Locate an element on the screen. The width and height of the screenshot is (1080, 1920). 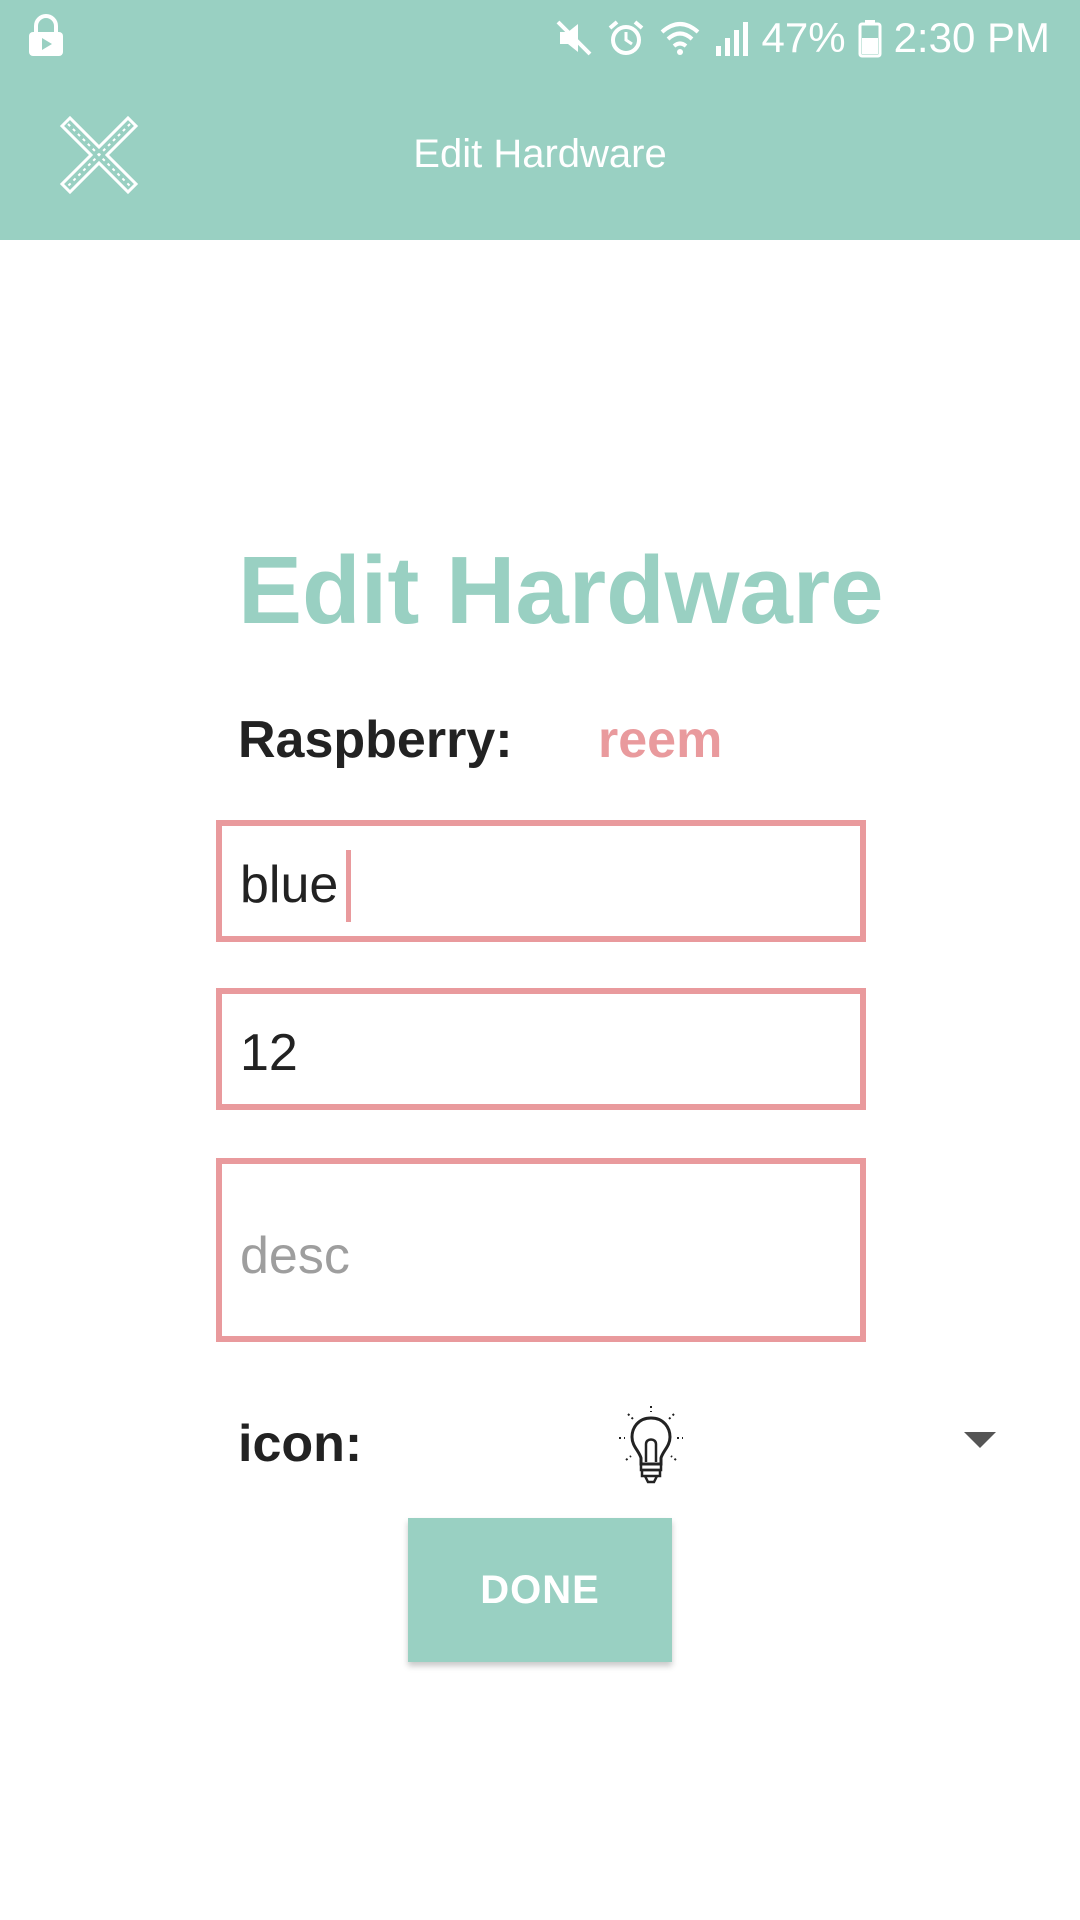
icon-dropdown is located at coordinates (805, 1440).